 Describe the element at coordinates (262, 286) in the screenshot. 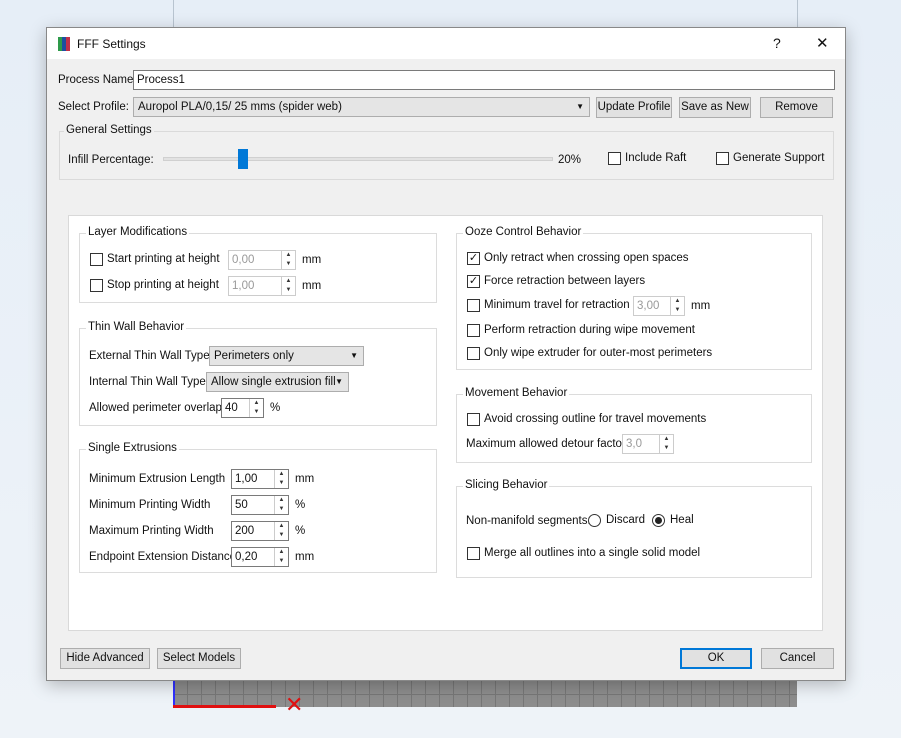

I see `stop-height-spinbox: 1,00 ▲ ▼` at that location.